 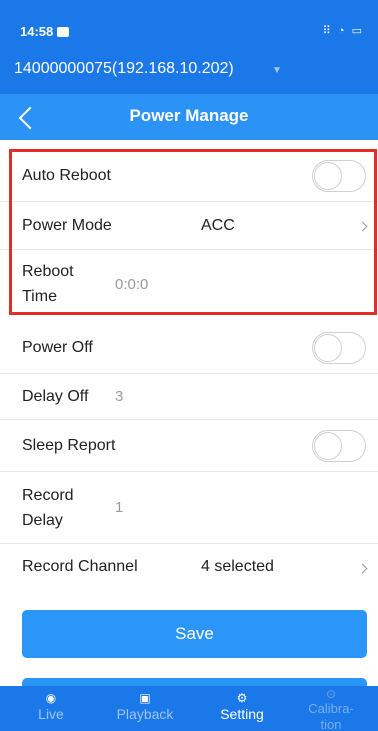 I want to click on delay-off-label: Delay Off, so click(x=55, y=396).